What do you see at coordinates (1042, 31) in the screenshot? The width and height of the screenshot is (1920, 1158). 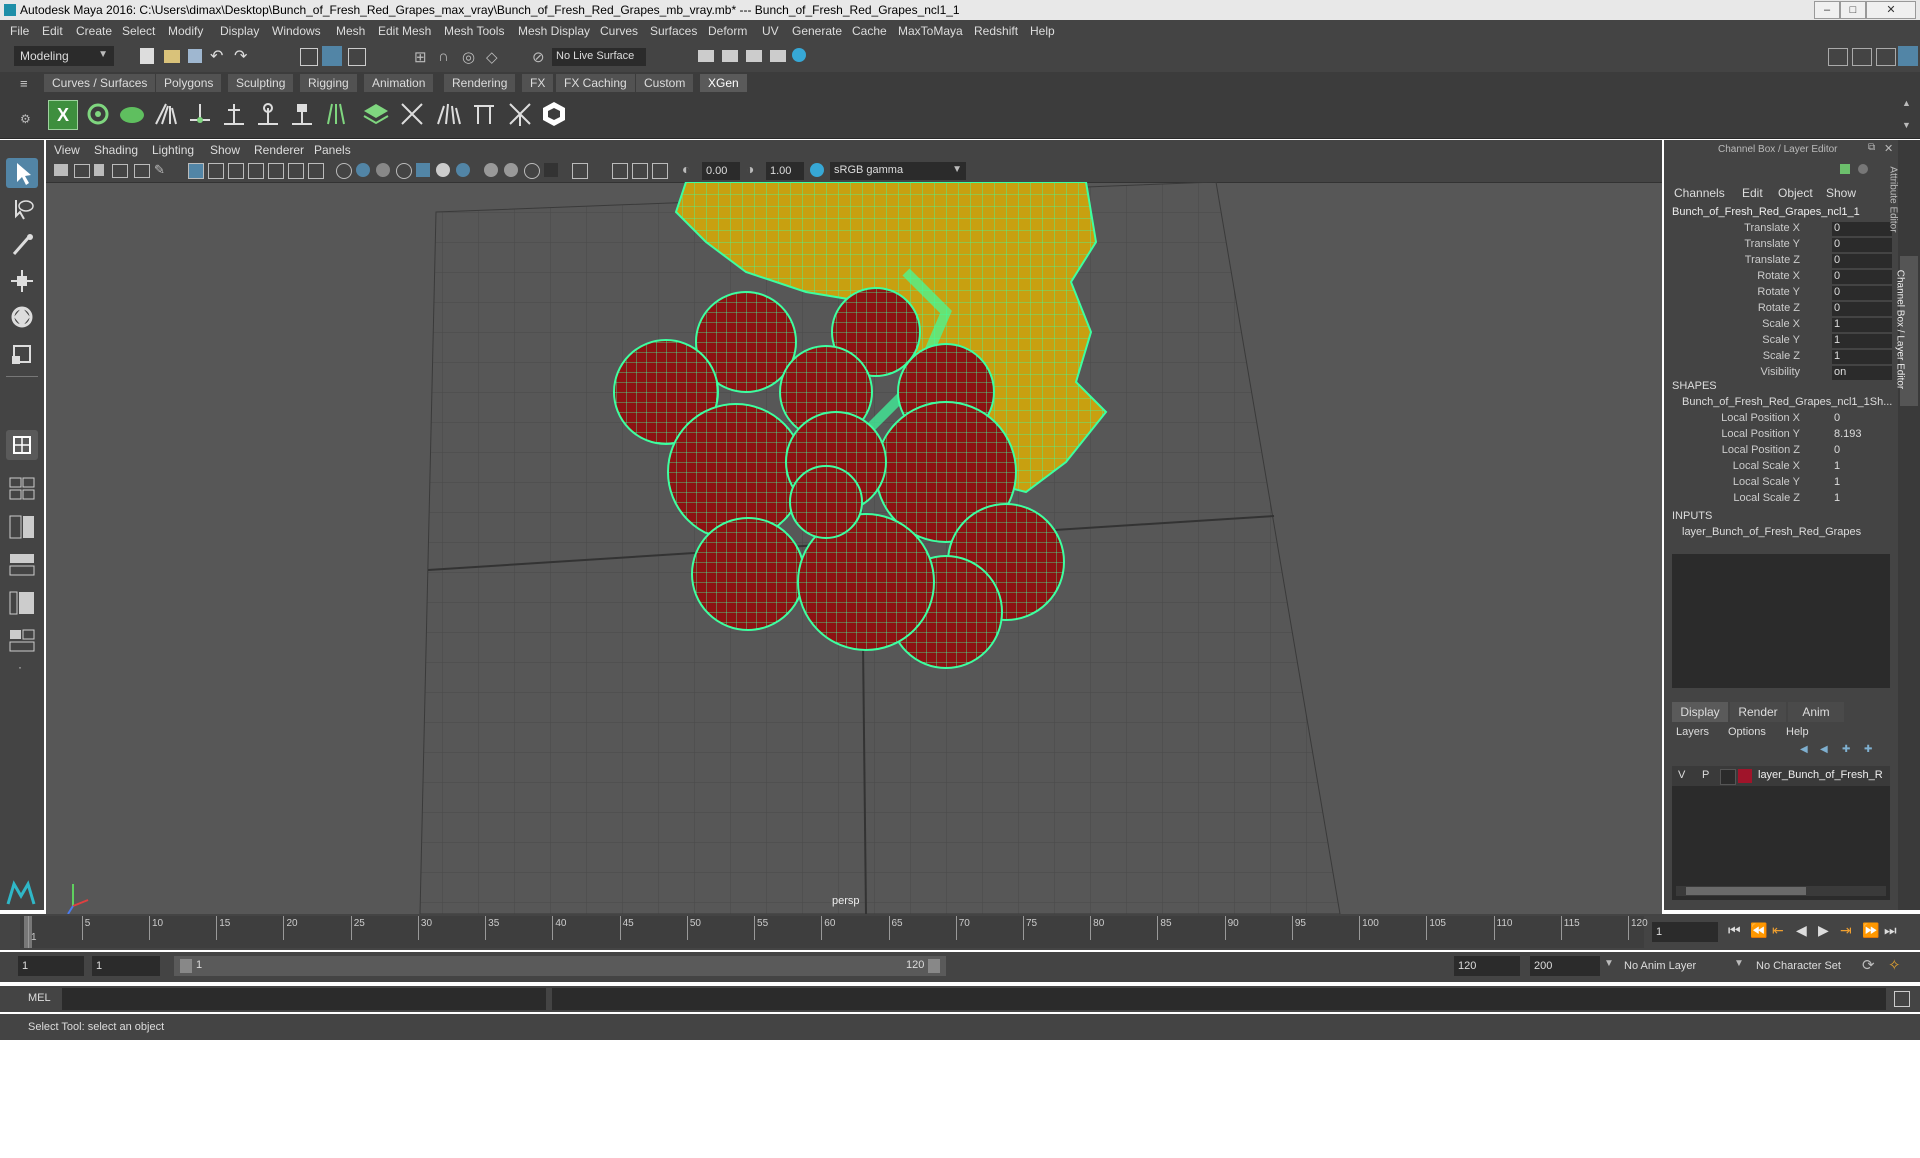 I see `menu-help: Help` at bounding box center [1042, 31].